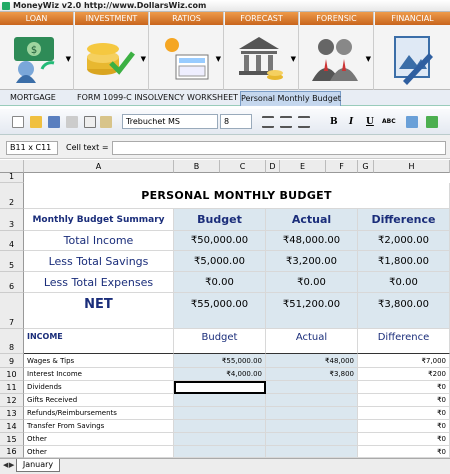 The height and width of the screenshot is (474, 450). Describe the element at coordinates (220, 282) in the screenshot. I see `summary-budget: ₹0.00` at that location.